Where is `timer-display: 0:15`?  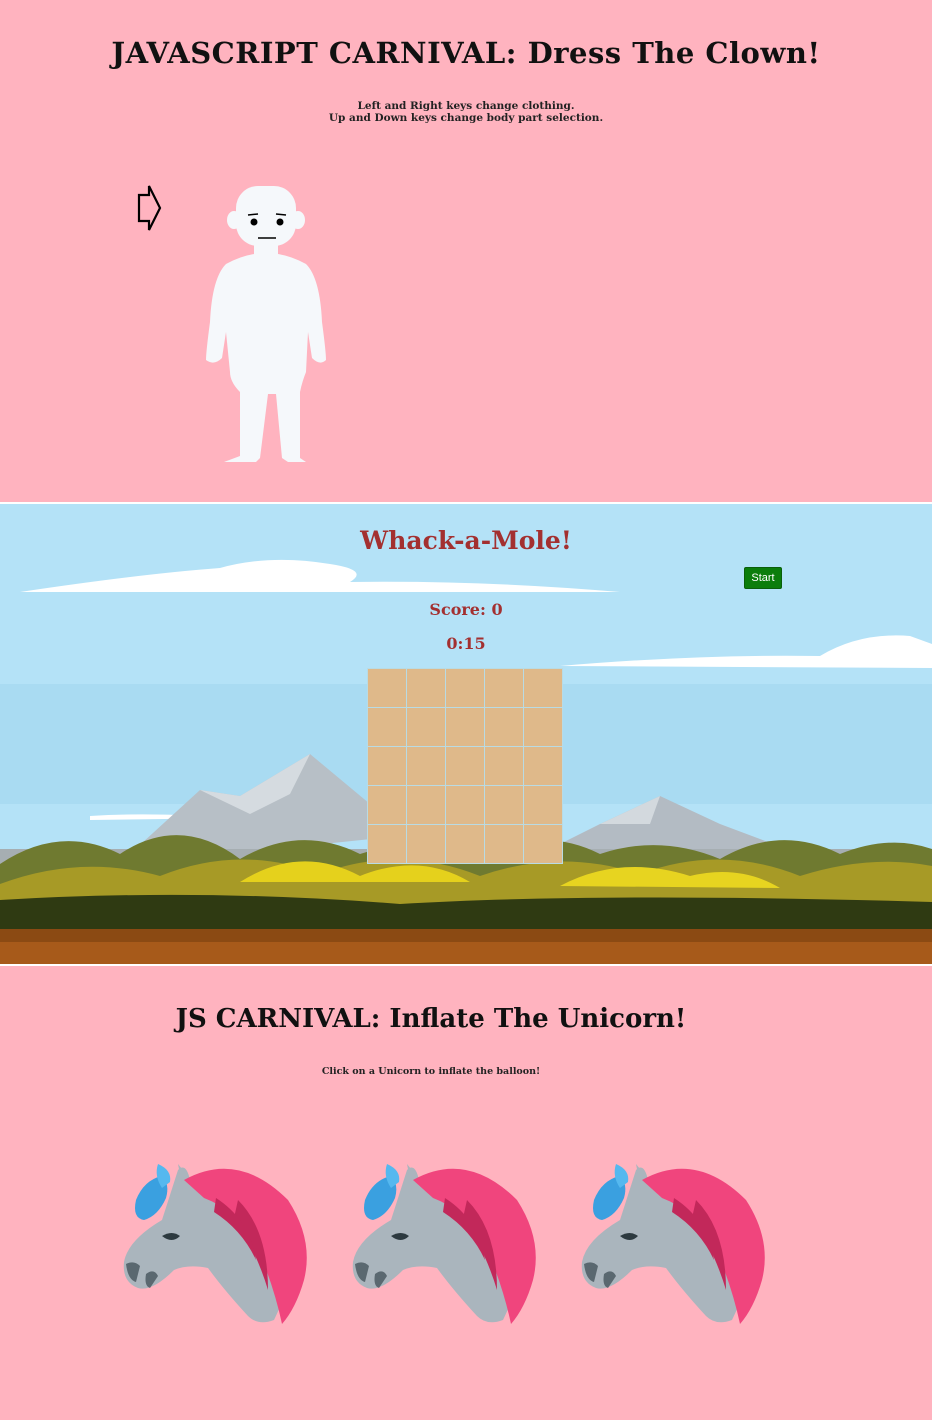 timer-display: 0:15 is located at coordinates (466, 643).